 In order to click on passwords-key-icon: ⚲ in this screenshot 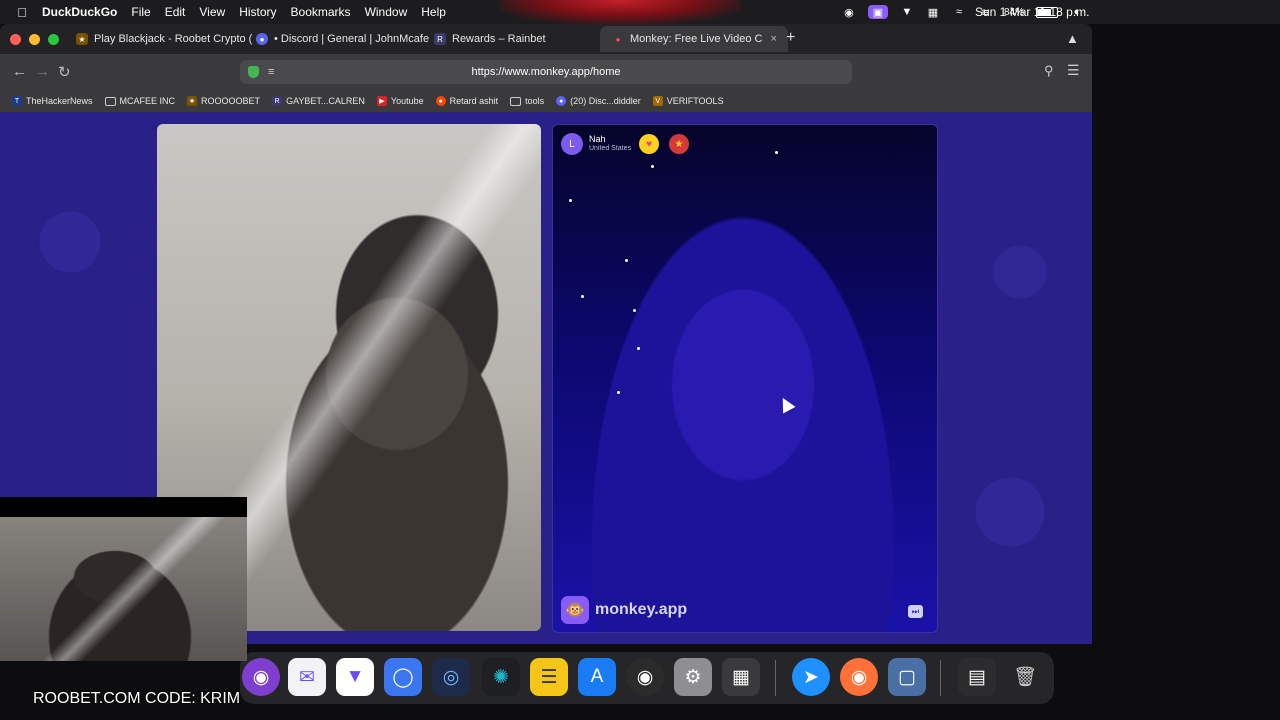, I will do `click(1049, 71)`.